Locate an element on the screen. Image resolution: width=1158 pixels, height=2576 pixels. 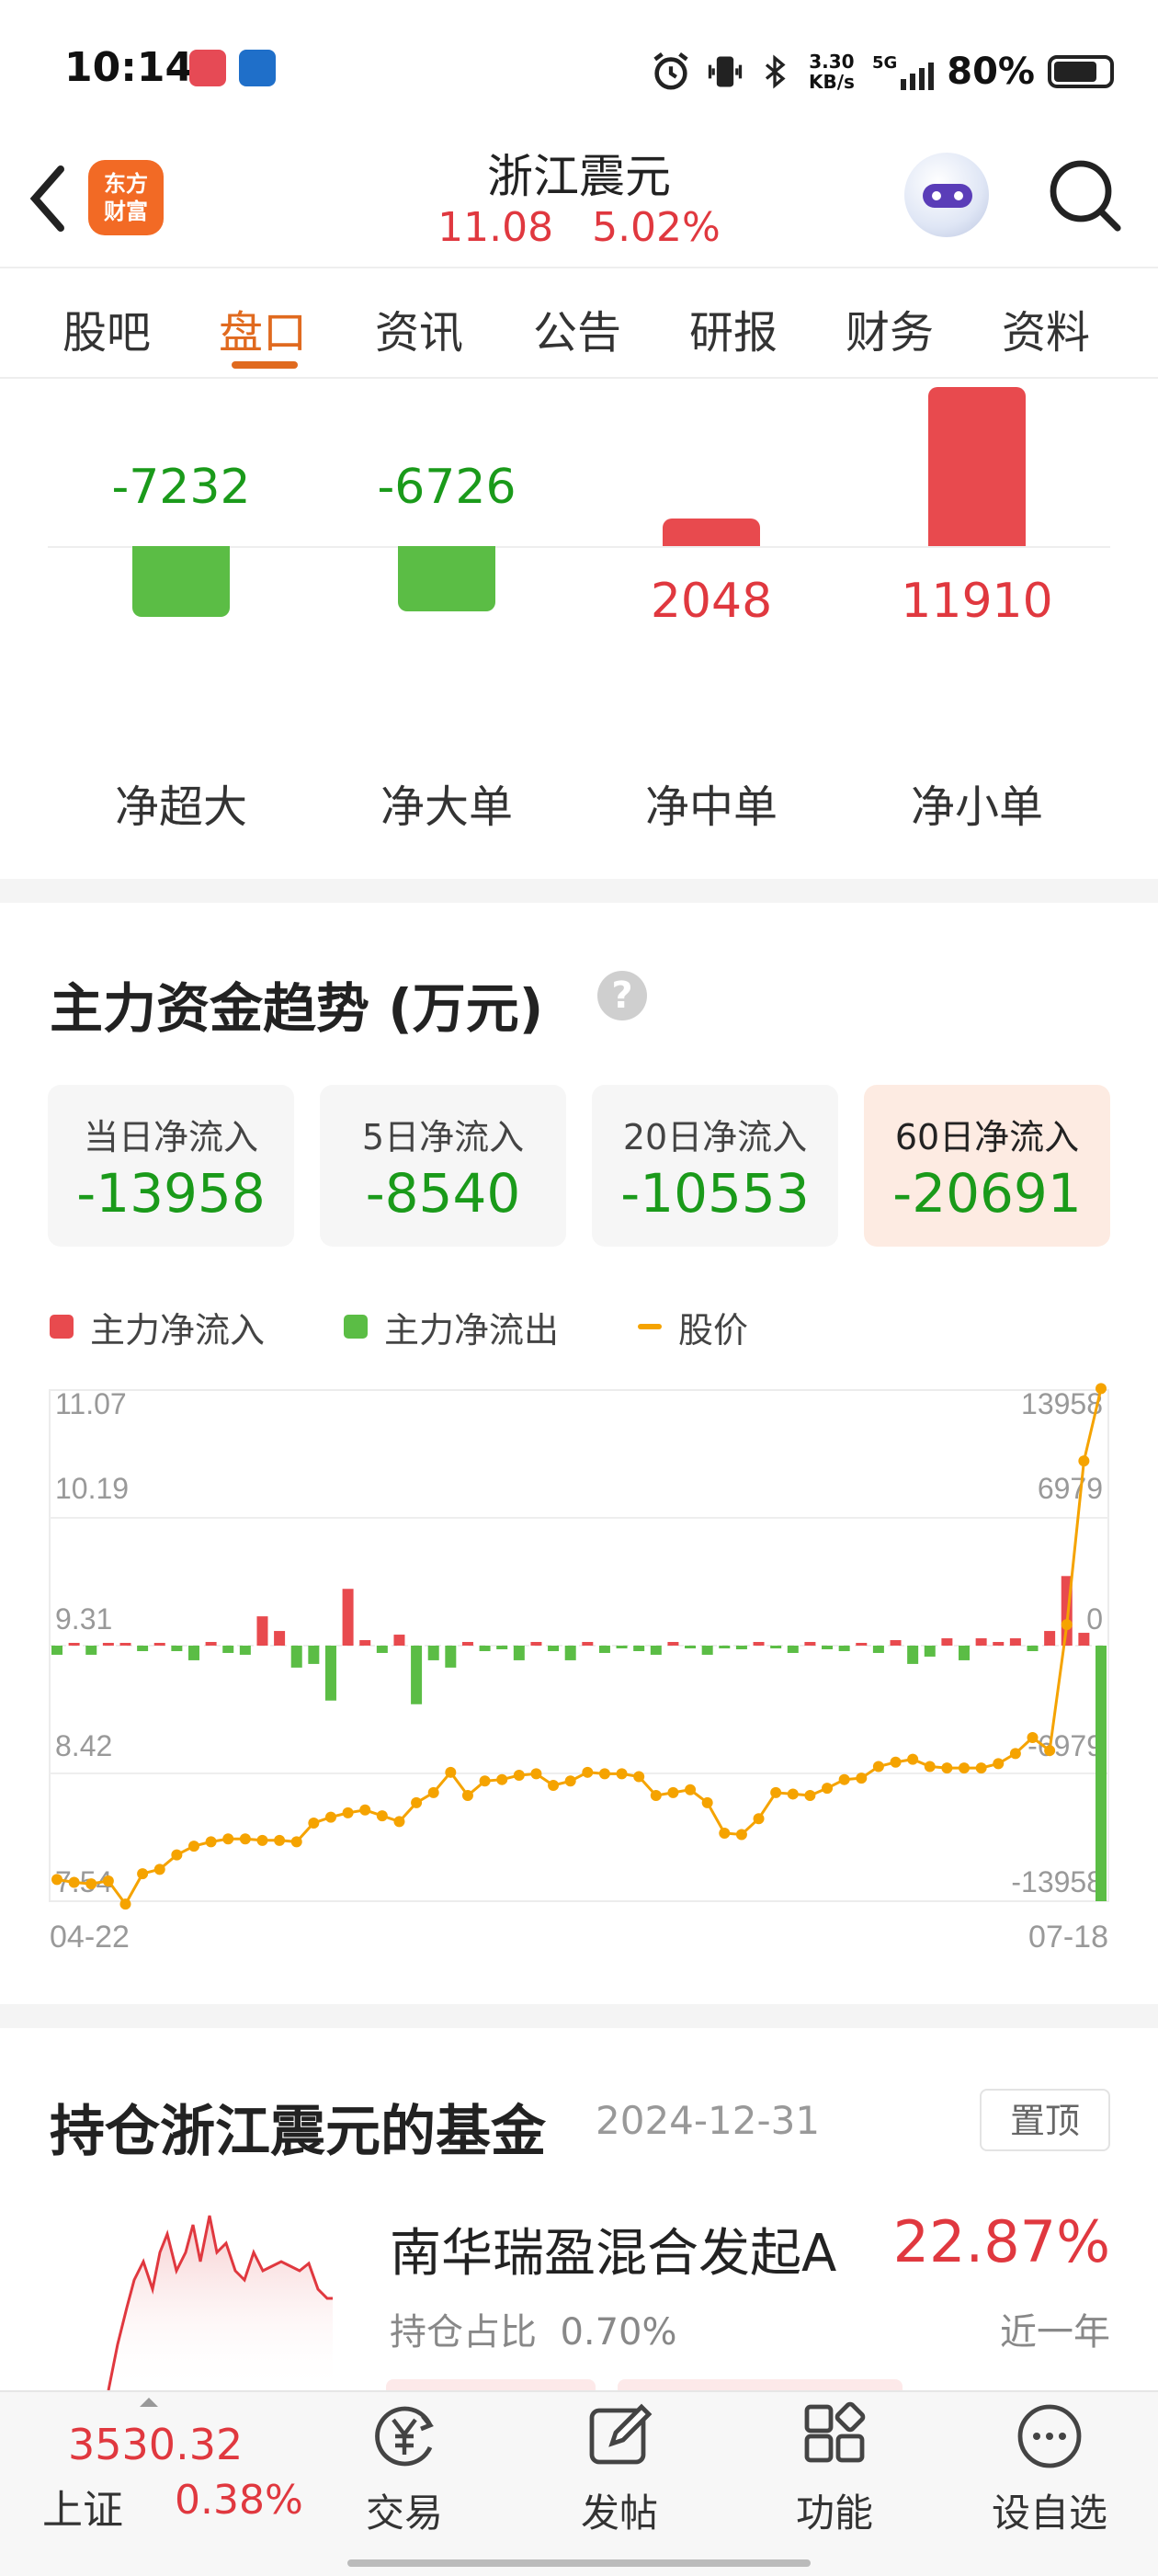
legend-label: 主力净流入 is located at coordinates (178, 1330).